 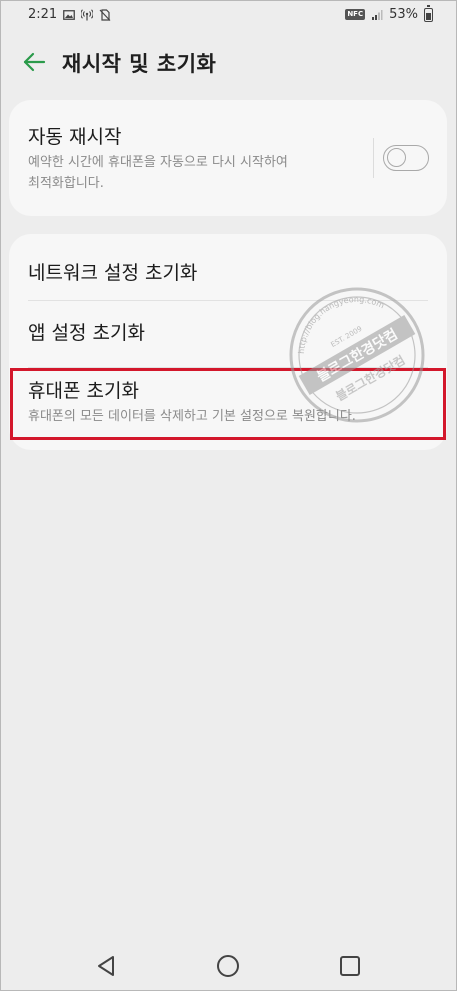 I want to click on back-button, so click(x=34, y=62).